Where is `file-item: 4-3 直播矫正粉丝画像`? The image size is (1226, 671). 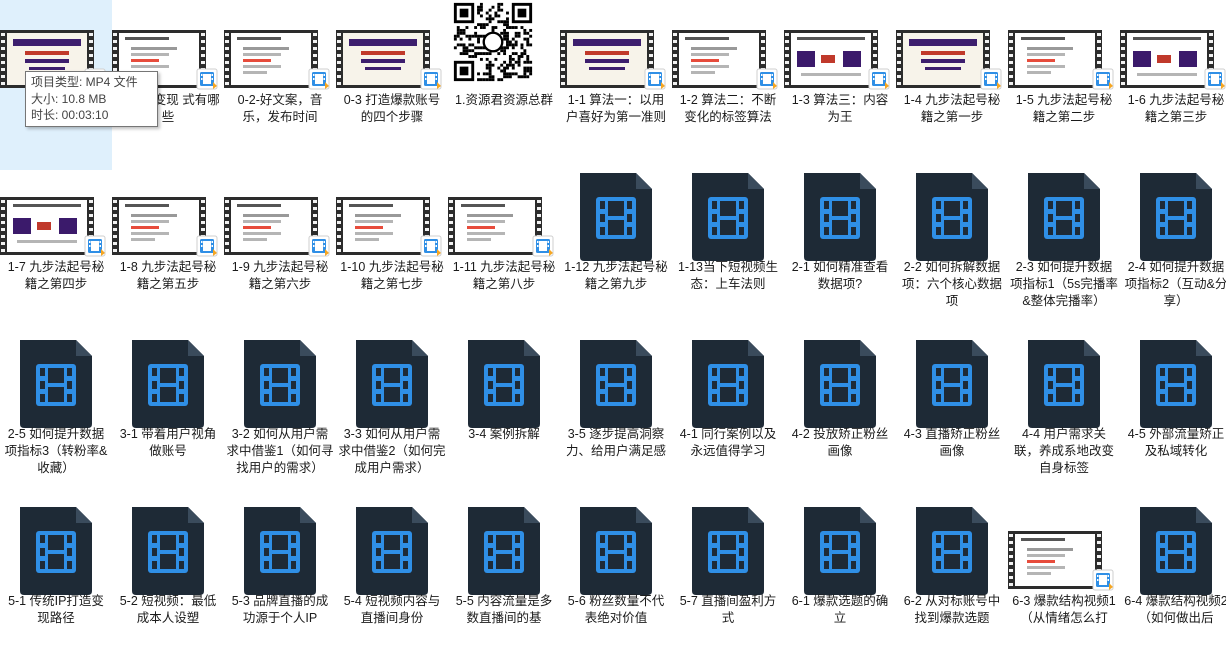
file-item: 4-3 直播矫正粉丝画像 is located at coordinates (952, 419).